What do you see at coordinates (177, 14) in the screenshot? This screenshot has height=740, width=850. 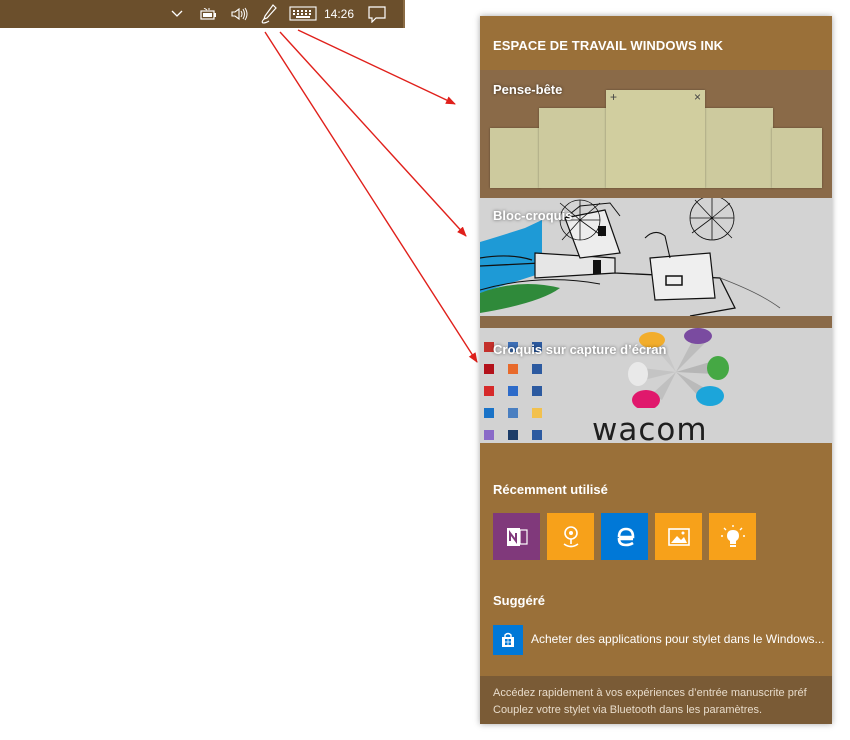 I see `chevron-up-icon` at bounding box center [177, 14].